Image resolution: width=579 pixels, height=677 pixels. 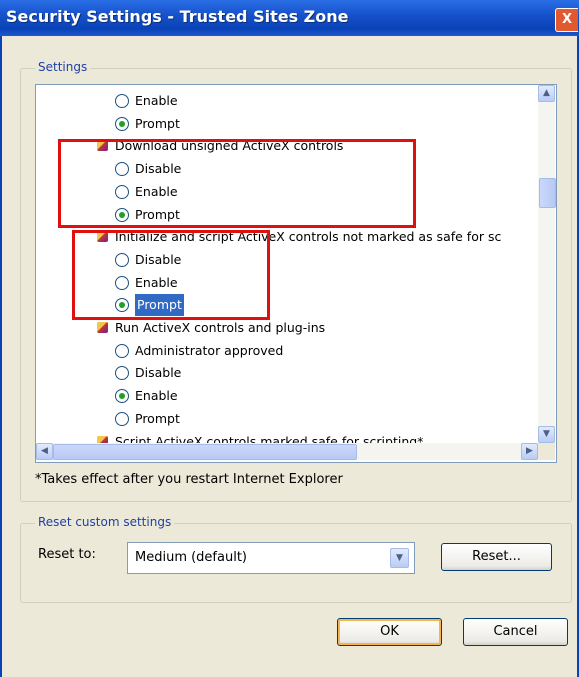 What do you see at coordinates (547, 264) in the screenshot?
I see `vertical-scrollbar: ▲ ▼` at bounding box center [547, 264].